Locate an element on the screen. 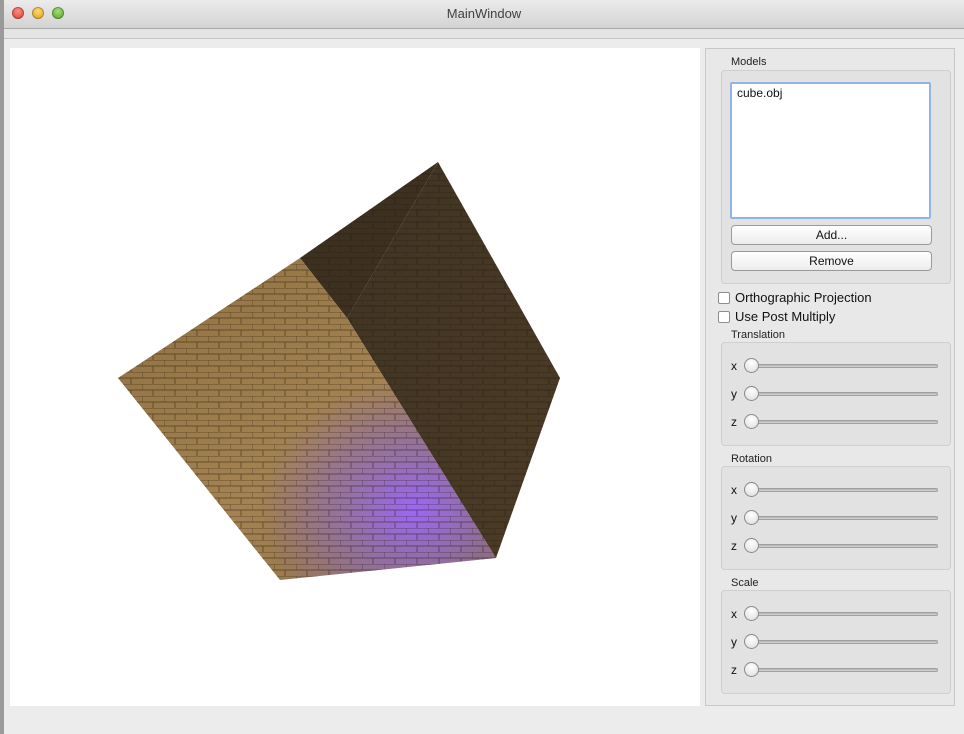 This screenshot has width=964, height=734. post-multiply-label: Use Post Multiply is located at coordinates (785, 316).